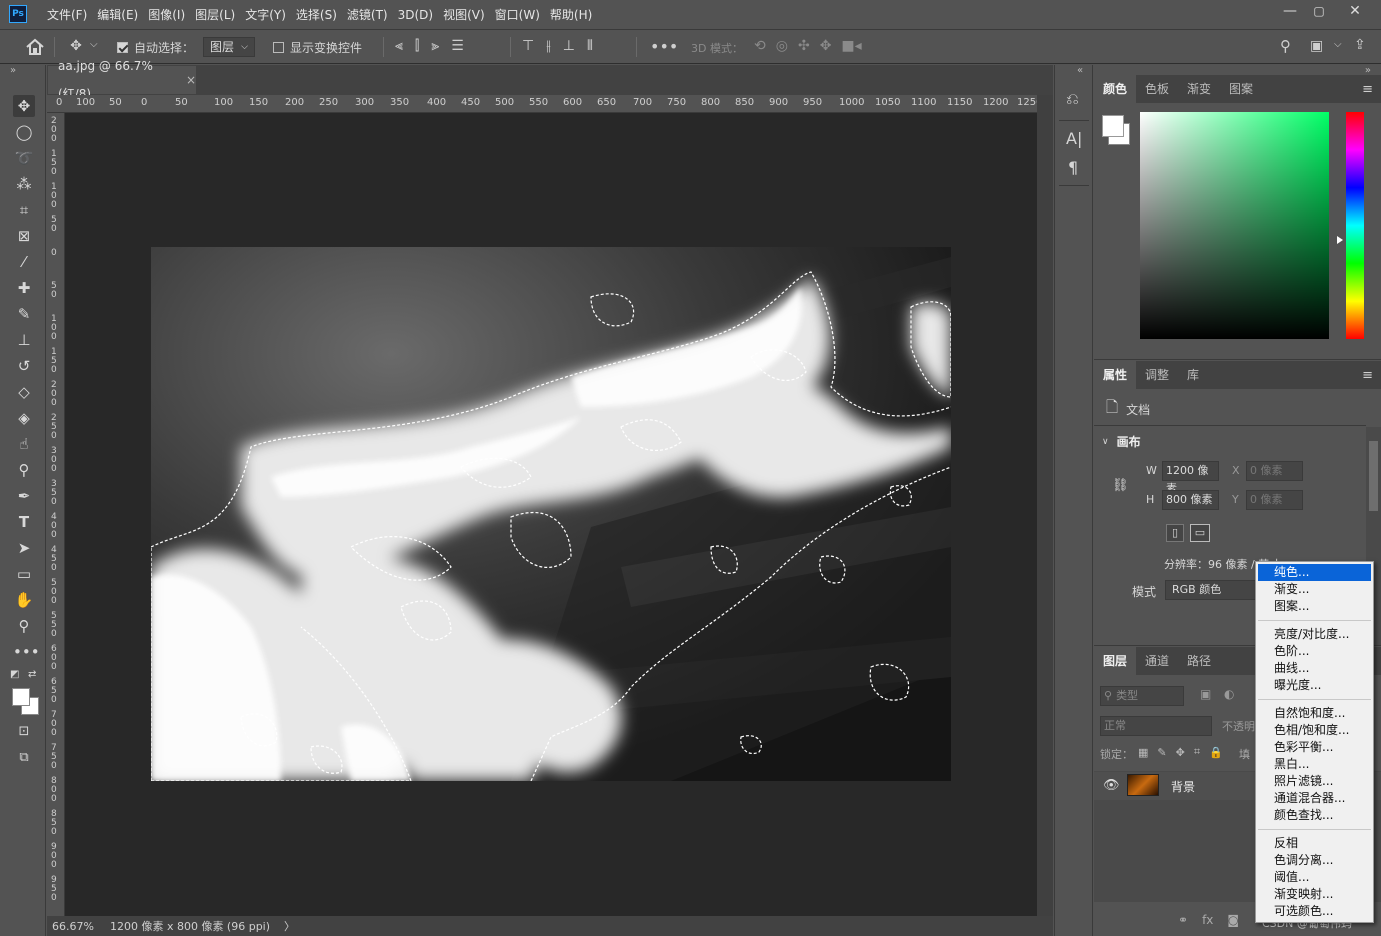 The image size is (1381, 936). What do you see at coordinates (1216, 752) in the screenshot?
I see `lock-all-icon: 🔒` at bounding box center [1216, 752].